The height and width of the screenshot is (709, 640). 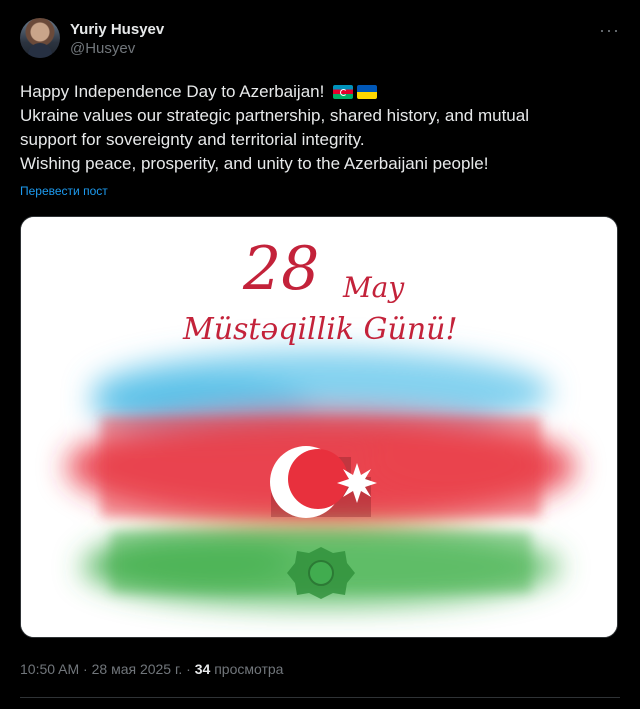 I want to click on translate-post-link: Перевести пост, so click(x=64, y=191).